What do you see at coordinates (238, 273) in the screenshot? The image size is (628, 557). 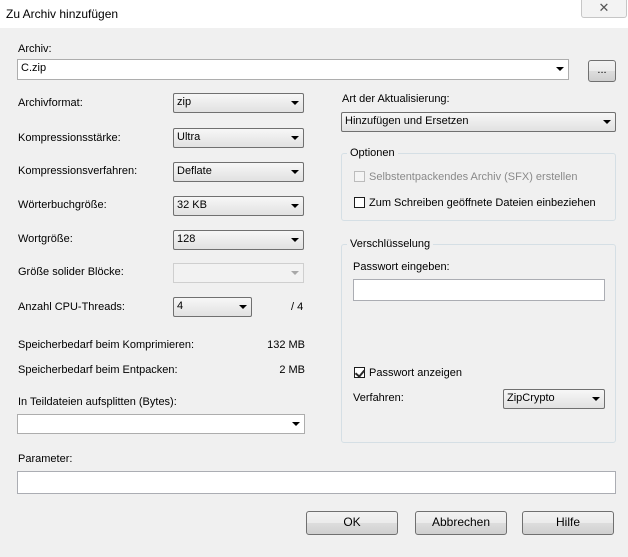 I see `solid-block-size-select` at bounding box center [238, 273].